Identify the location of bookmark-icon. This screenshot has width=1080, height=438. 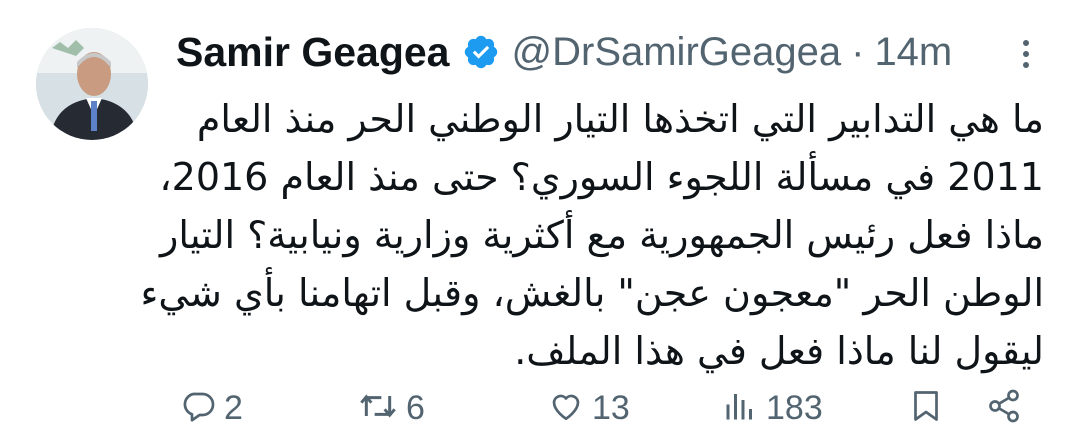
(926, 408).